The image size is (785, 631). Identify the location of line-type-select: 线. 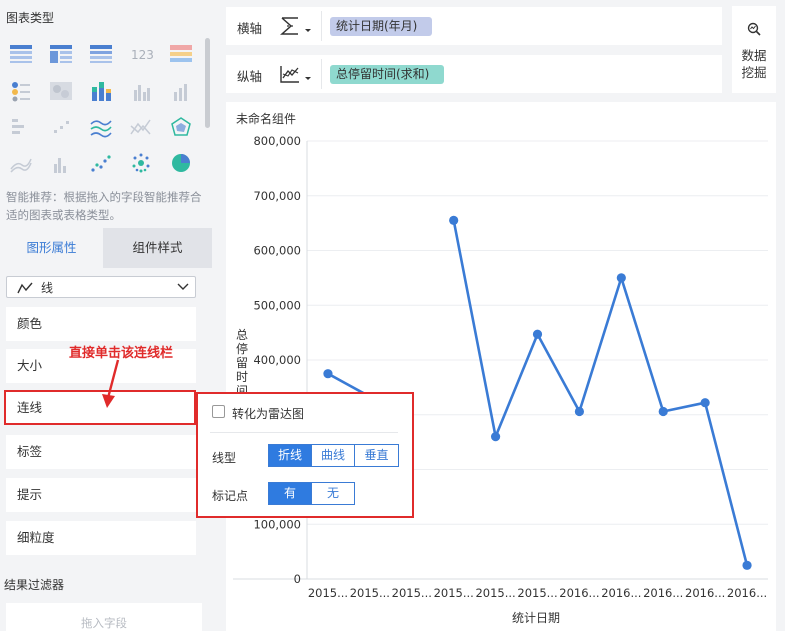
(101, 287).